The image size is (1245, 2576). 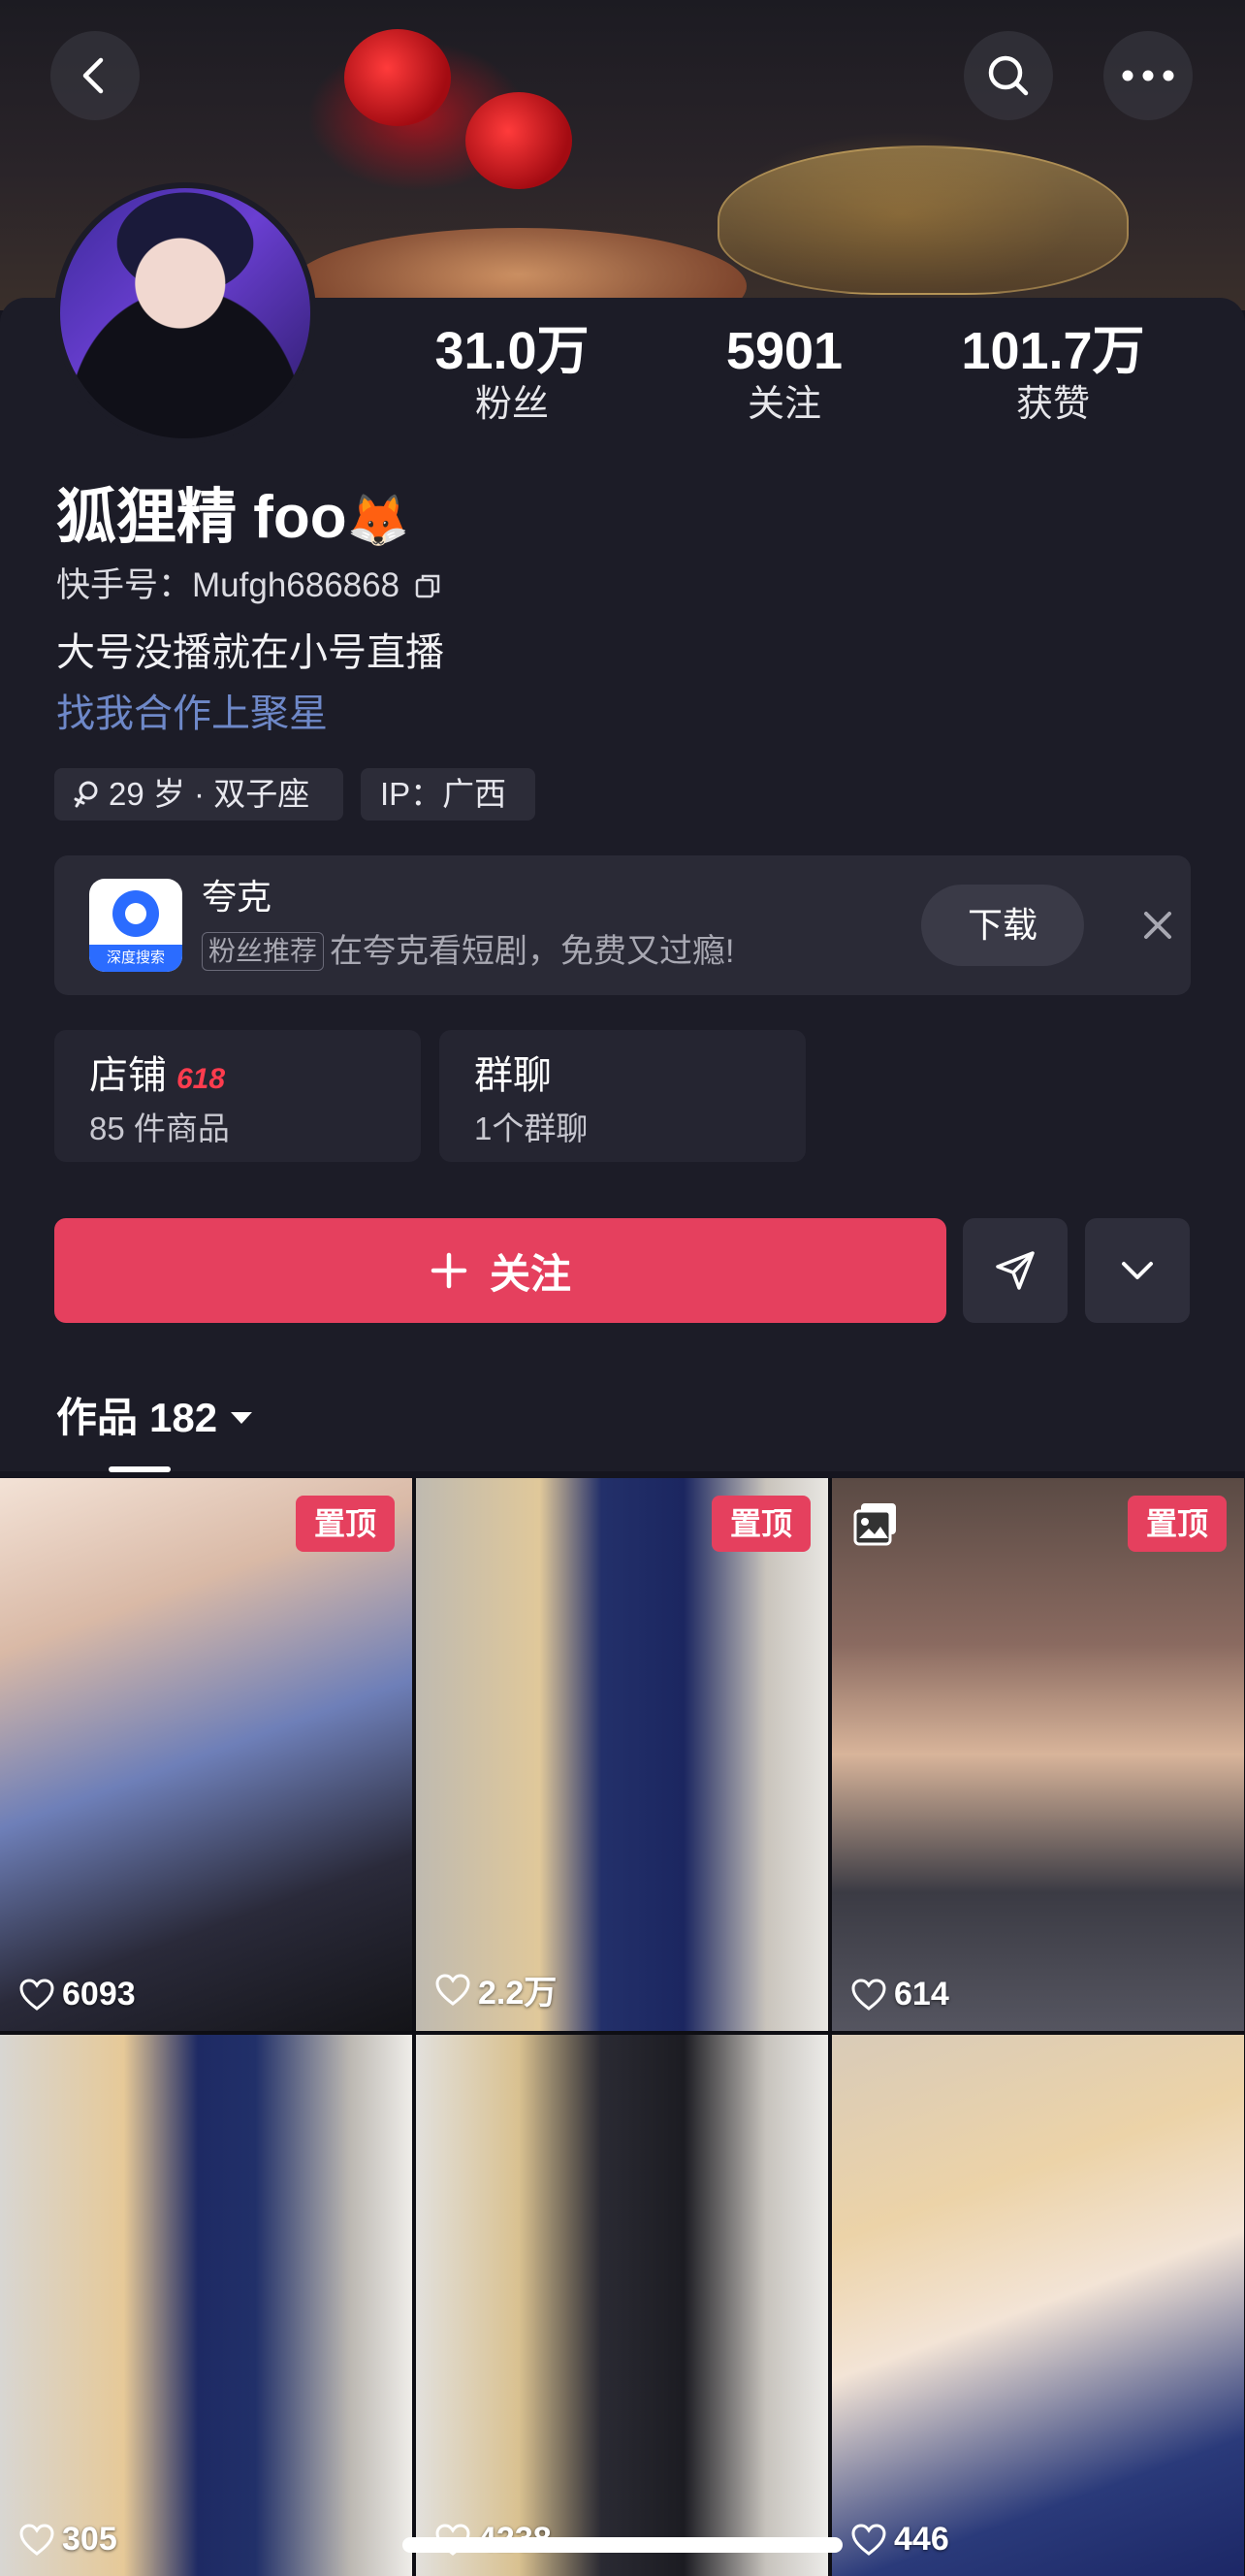 What do you see at coordinates (518, 1993) in the screenshot?
I see `like-count-value: 2.2万` at bounding box center [518, 1993].